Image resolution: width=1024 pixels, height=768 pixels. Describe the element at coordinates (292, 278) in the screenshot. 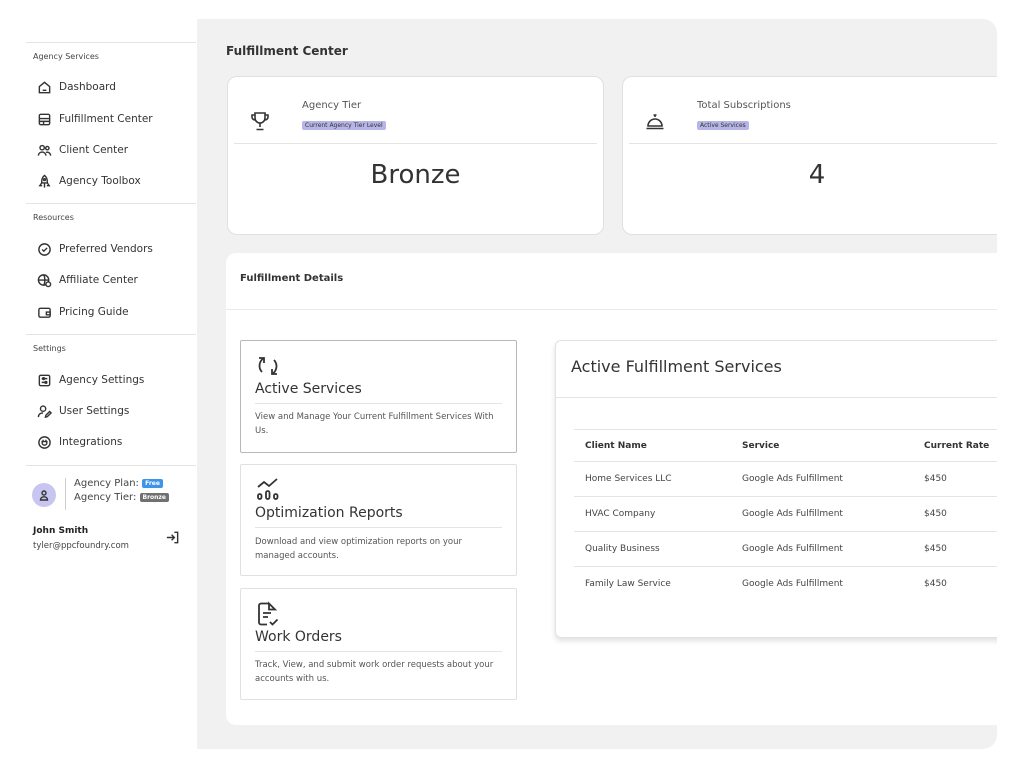

I see `section-heading: Fulfillment Details` at that location.